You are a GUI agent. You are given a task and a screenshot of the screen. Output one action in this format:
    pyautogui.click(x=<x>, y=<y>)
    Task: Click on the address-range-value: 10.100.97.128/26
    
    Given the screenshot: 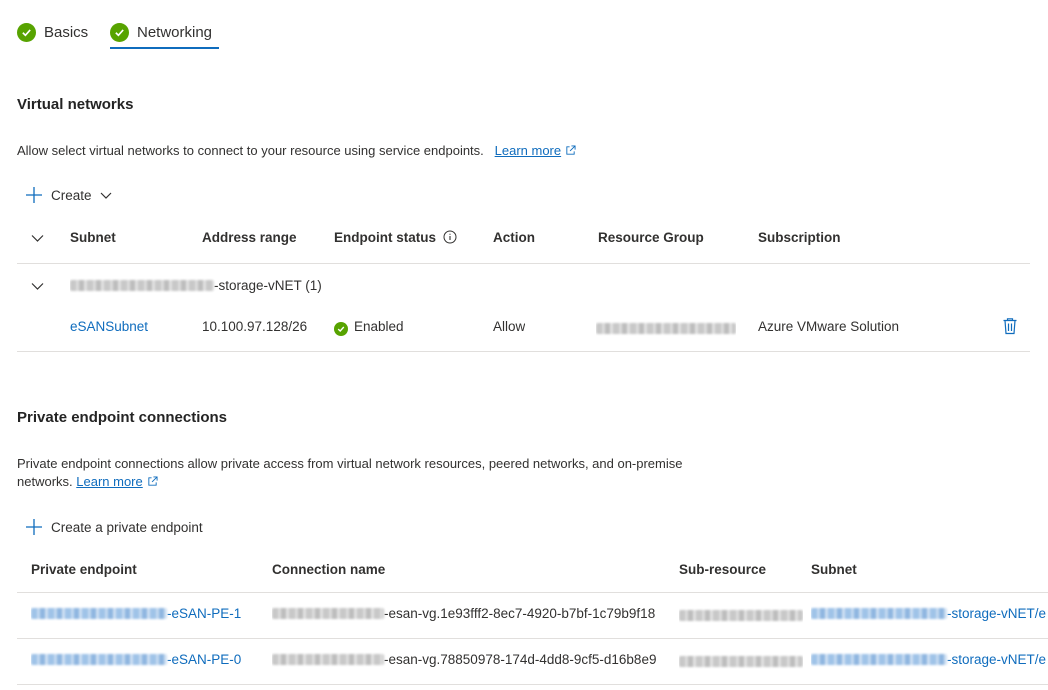 What is the action you would take?
    pyautogui.click(x=255, y=326)
    